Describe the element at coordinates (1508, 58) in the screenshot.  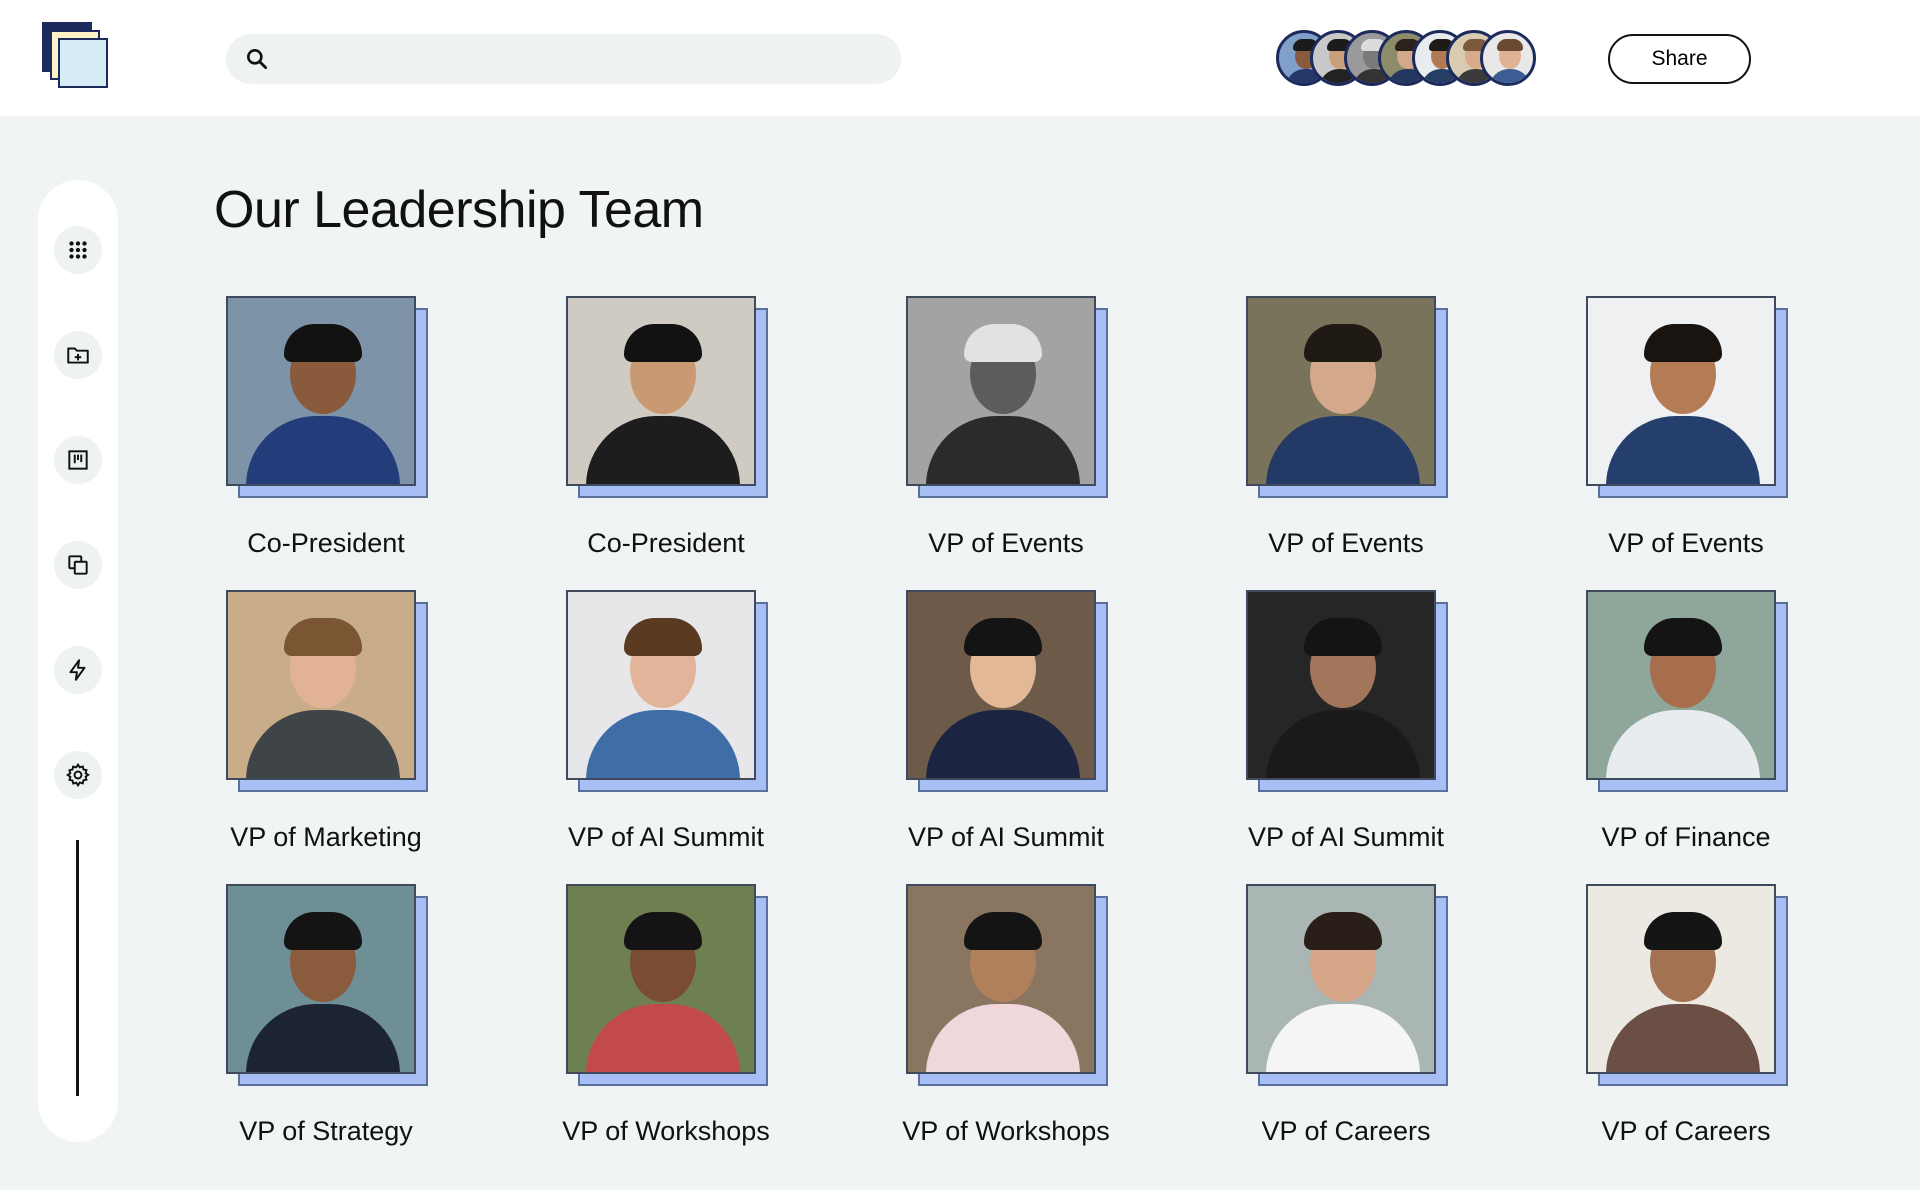
I see `collaborator-avatar` at that location.